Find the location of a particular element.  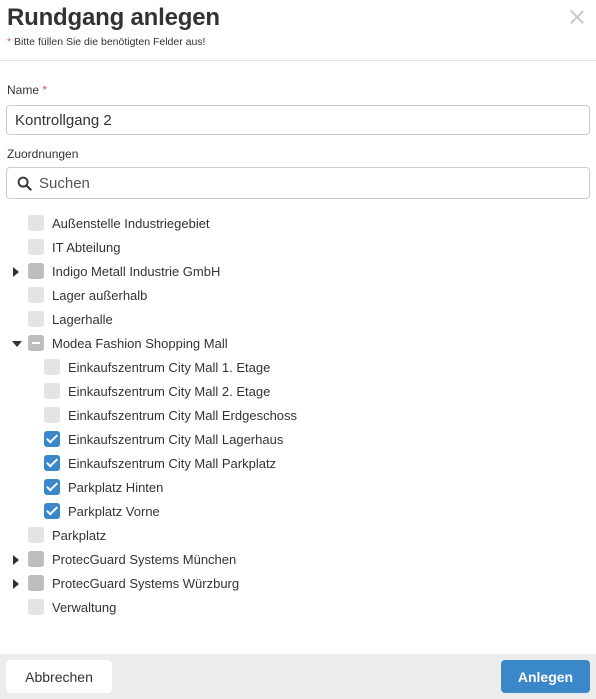

tree-row-label: Indigo Metall Industrie GmbH is located at coordinates (136, 271).